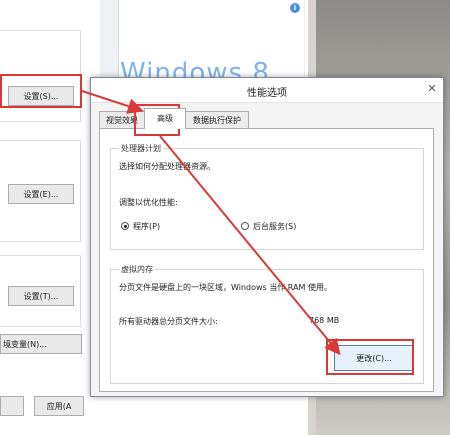 The width and height of the screenshot is (450, 435). Describe the element at coordinates (165, 118) in the screenshot. I see `tab-advanced: 高级` at that location.